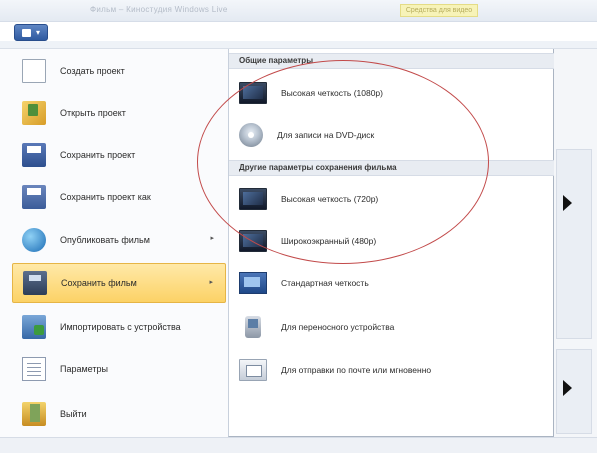  I want to click on save-as-icon, so click(34, 197).